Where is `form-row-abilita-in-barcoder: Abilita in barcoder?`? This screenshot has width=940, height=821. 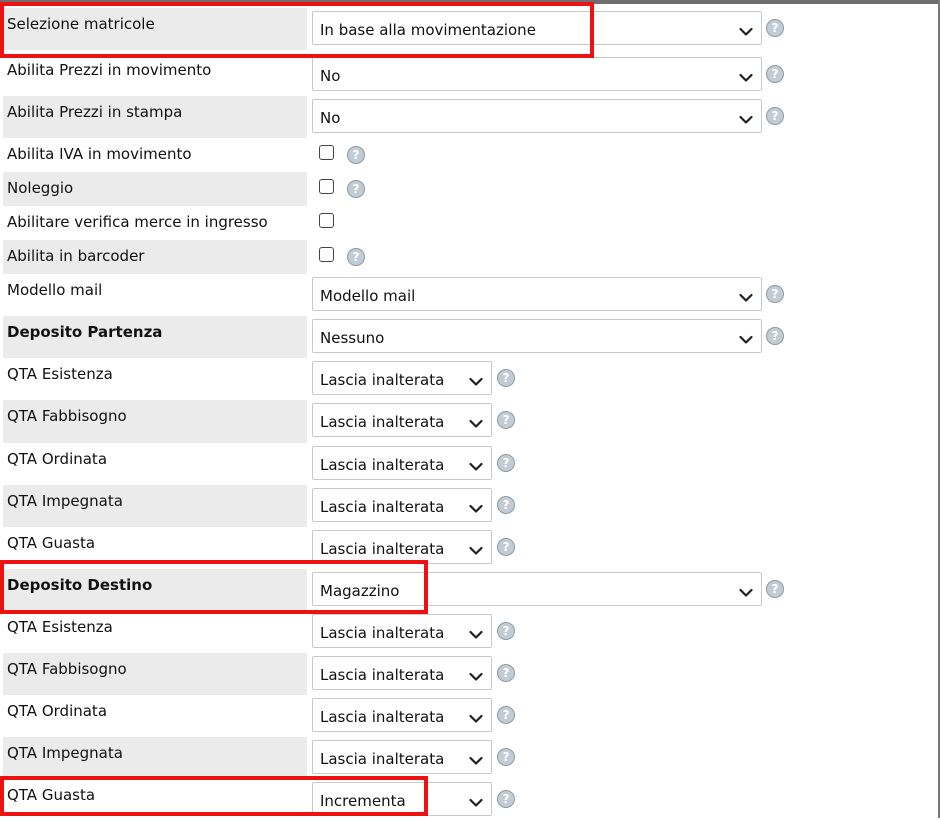
form-row-abilita-in-barcoder: Abilita in barcoder? is located at coordinates (470, 257).